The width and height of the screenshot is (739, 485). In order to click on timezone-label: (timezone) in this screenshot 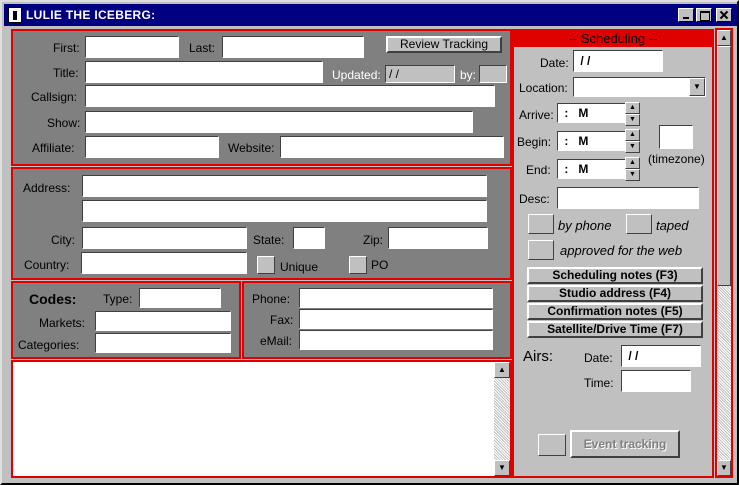, I will do `click(676, 159)`.